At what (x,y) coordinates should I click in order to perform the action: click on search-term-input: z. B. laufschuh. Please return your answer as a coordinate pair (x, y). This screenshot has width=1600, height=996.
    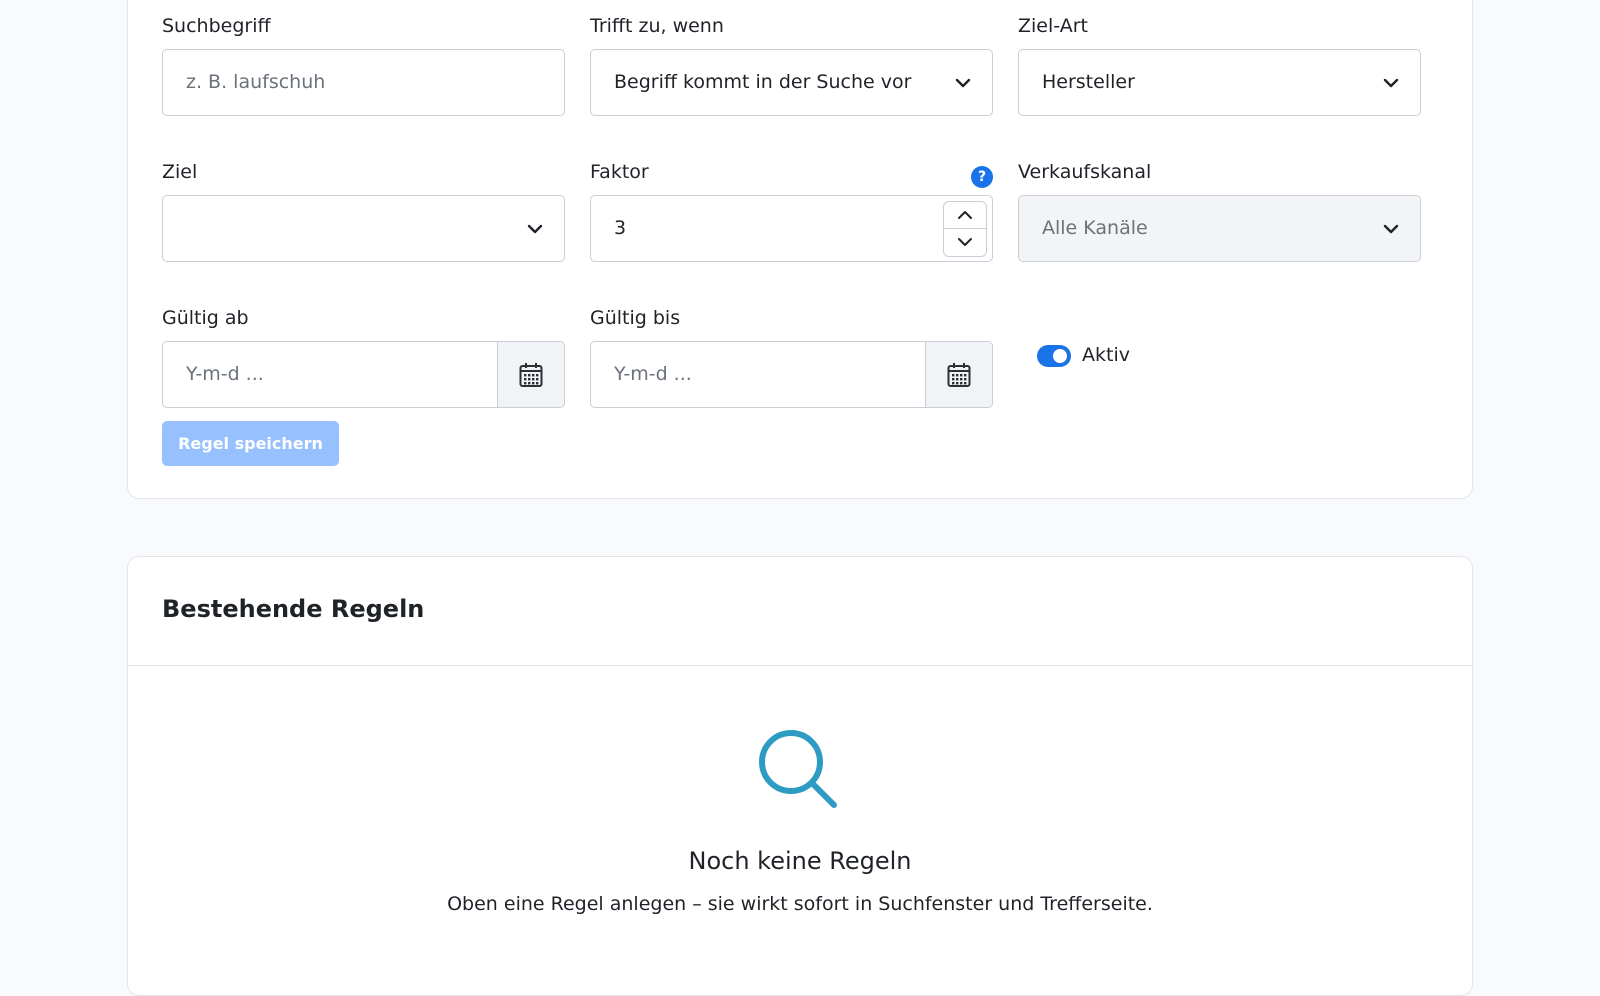
    Looking at the image, I should click on (363, 82).